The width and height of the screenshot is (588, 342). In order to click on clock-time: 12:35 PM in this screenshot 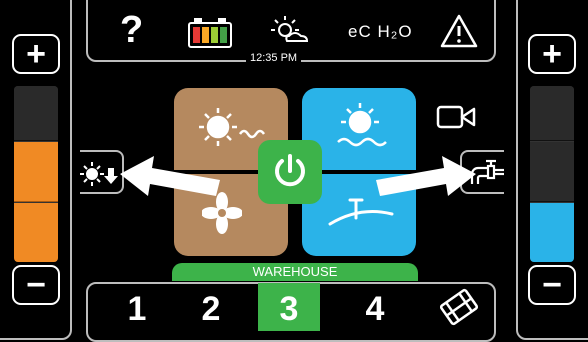, I will do `click(274, 58)`.